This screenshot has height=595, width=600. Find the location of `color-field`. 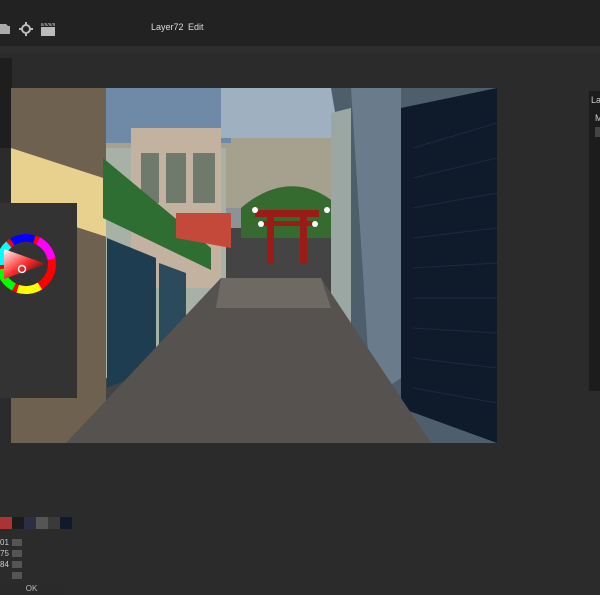

color-field is located at coordinates (11, 575).